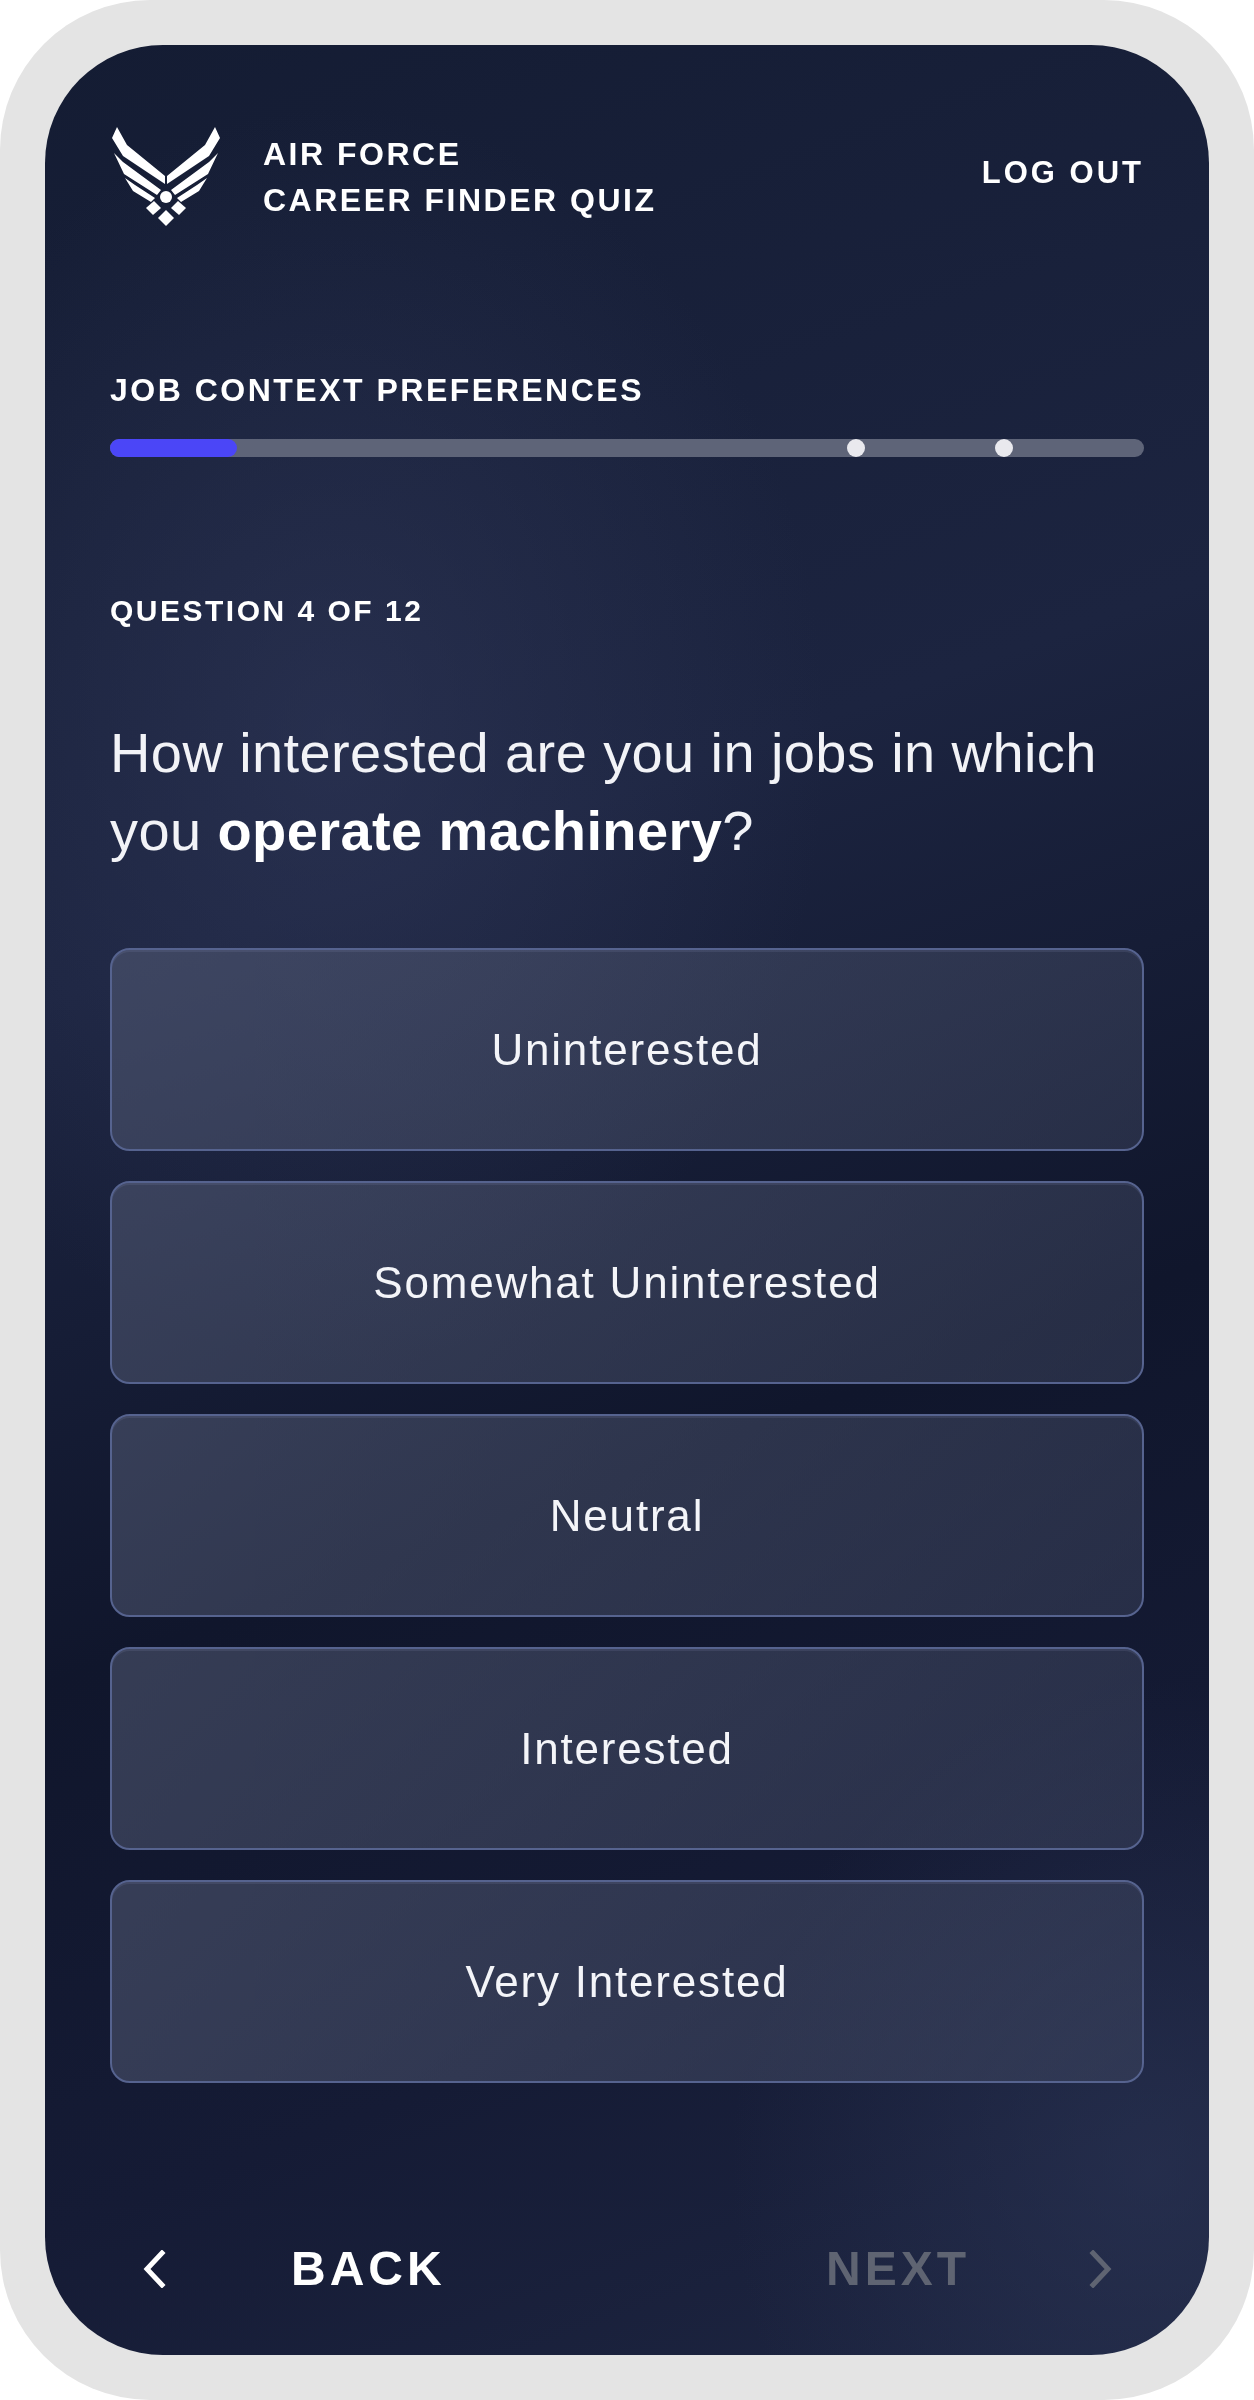 This screenshot has width=1254, height=2400. I want to click on answer-option: Uninterested, so click(627, 1049).